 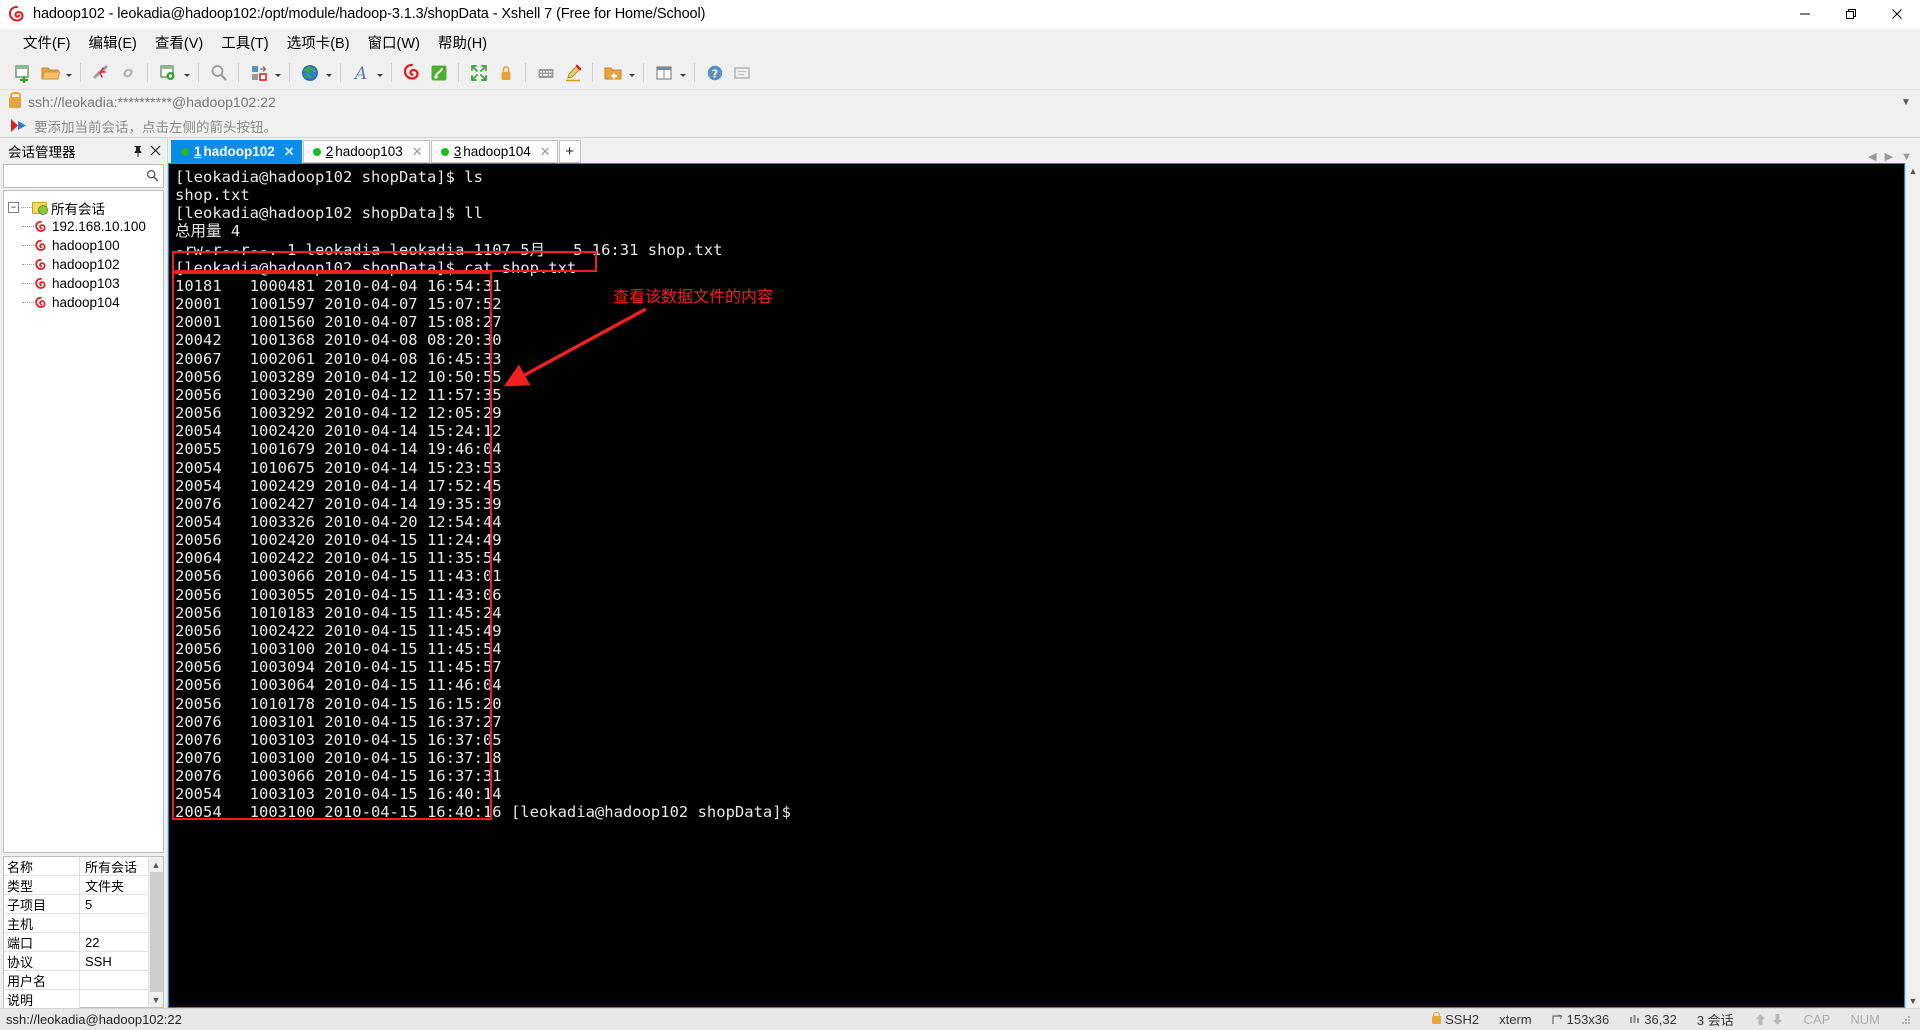 What do you see at coordinates (379, 72) in the screenshot?
I see `font-dropdown-icon` at bounding box center [379, 72].